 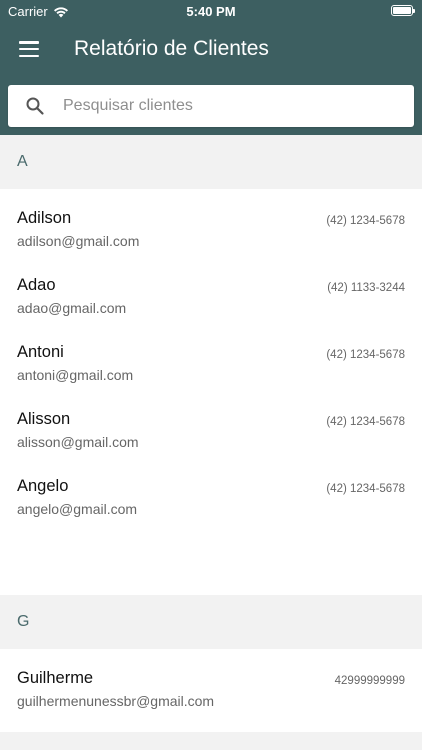 I want to click on section-header-r: R, so click(x=211, y=741).